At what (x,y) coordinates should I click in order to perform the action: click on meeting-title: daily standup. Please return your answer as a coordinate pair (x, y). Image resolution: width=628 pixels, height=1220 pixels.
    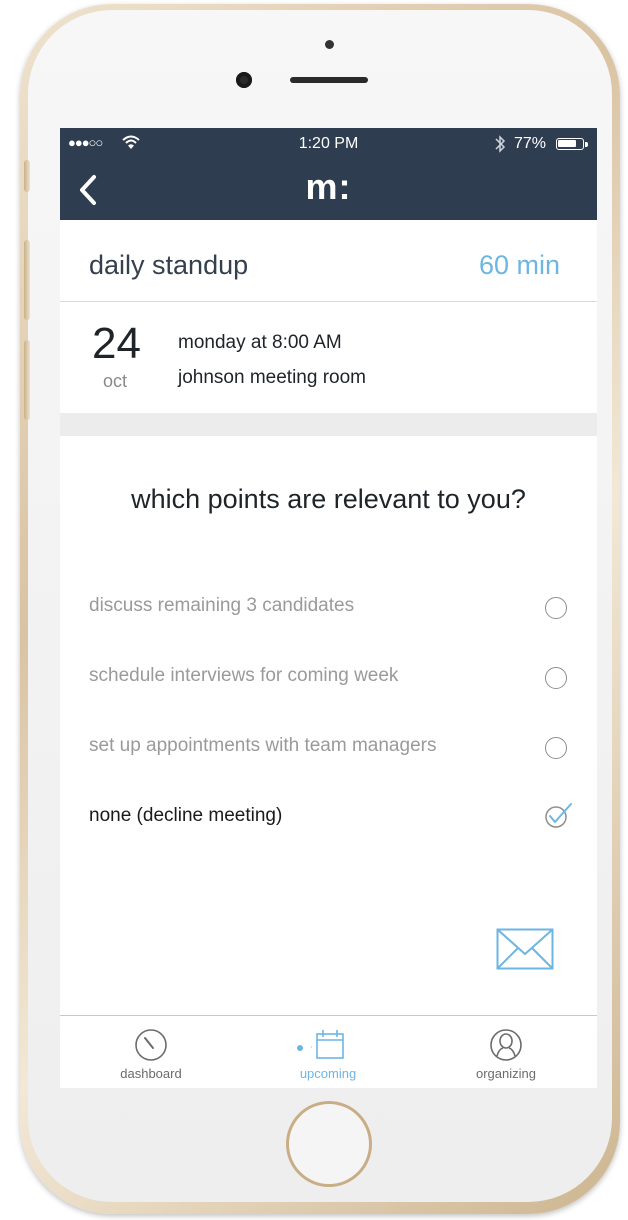
    Looking at the image, I should click on (169, 265).